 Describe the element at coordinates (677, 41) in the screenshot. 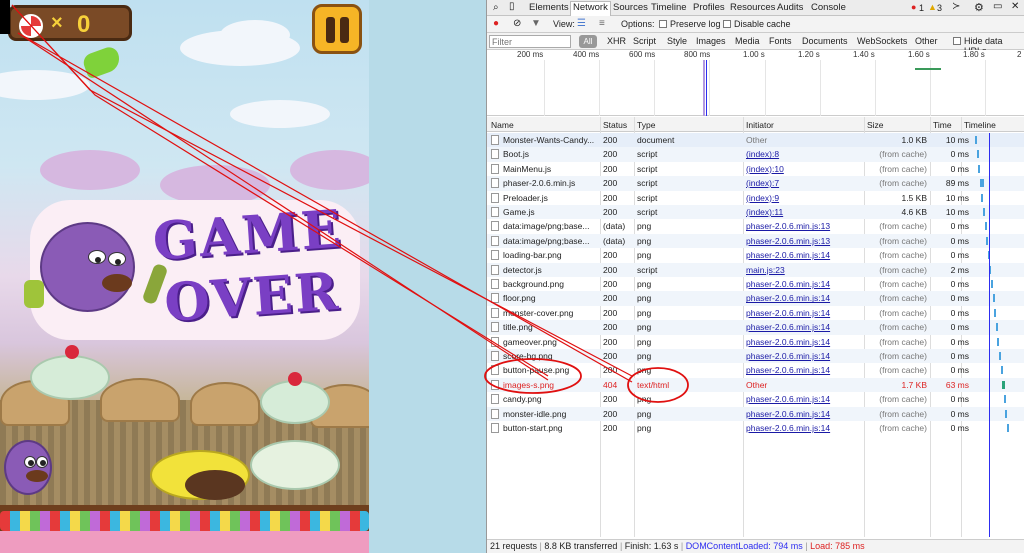

I see `filter-style: Style` at that location.